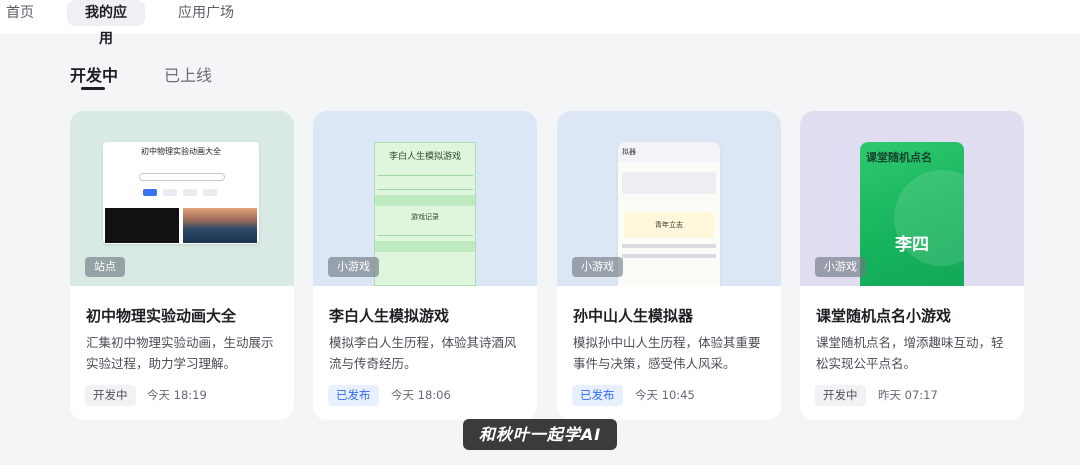 The image size is (1080, 465). What do you see at coordinates (908, 395) in the screenshot?
I see `updated-time: 昨天 07:17` at bounding box center [908, 395].